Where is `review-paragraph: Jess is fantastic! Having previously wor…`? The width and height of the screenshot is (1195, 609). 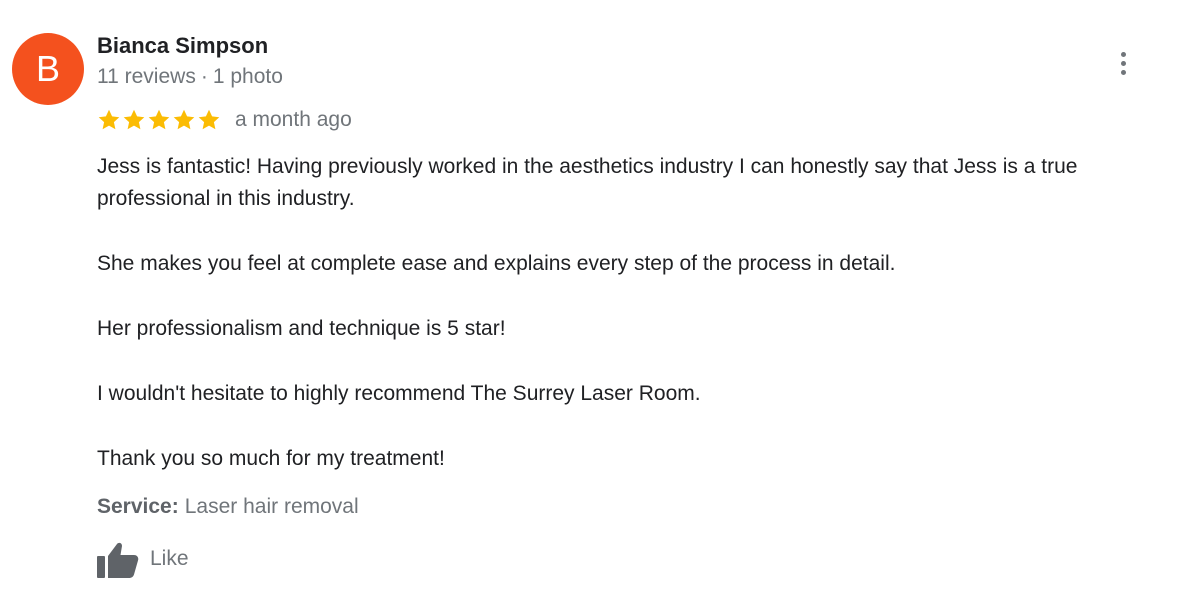
review-paragraph: Jess is fantastic! Having previously wor… is located at coordinates (587, 182).